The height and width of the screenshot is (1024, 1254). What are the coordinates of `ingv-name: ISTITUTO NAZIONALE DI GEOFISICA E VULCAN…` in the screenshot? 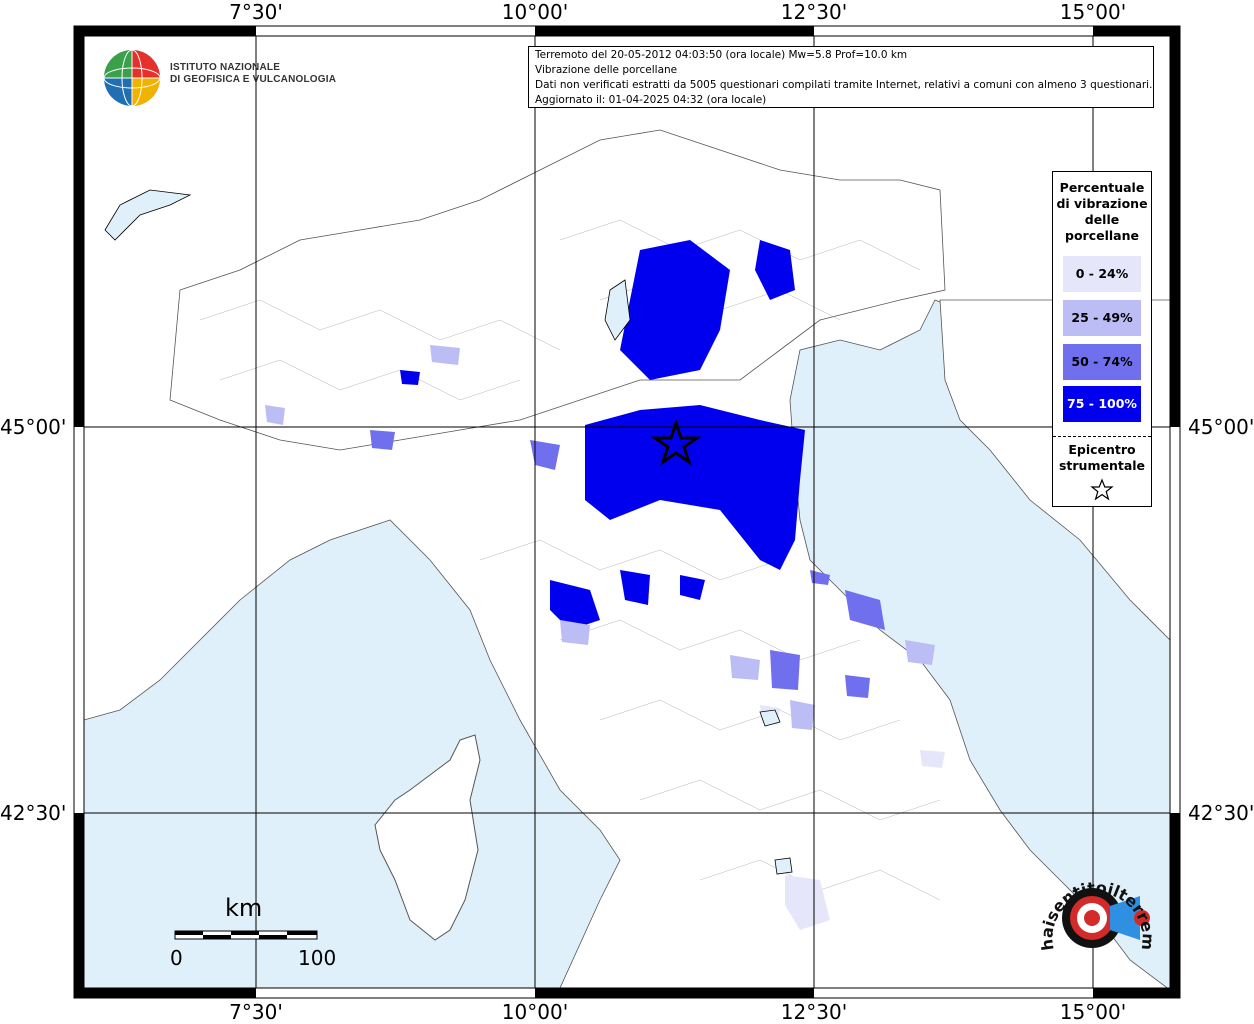 It's located at (253, 74).